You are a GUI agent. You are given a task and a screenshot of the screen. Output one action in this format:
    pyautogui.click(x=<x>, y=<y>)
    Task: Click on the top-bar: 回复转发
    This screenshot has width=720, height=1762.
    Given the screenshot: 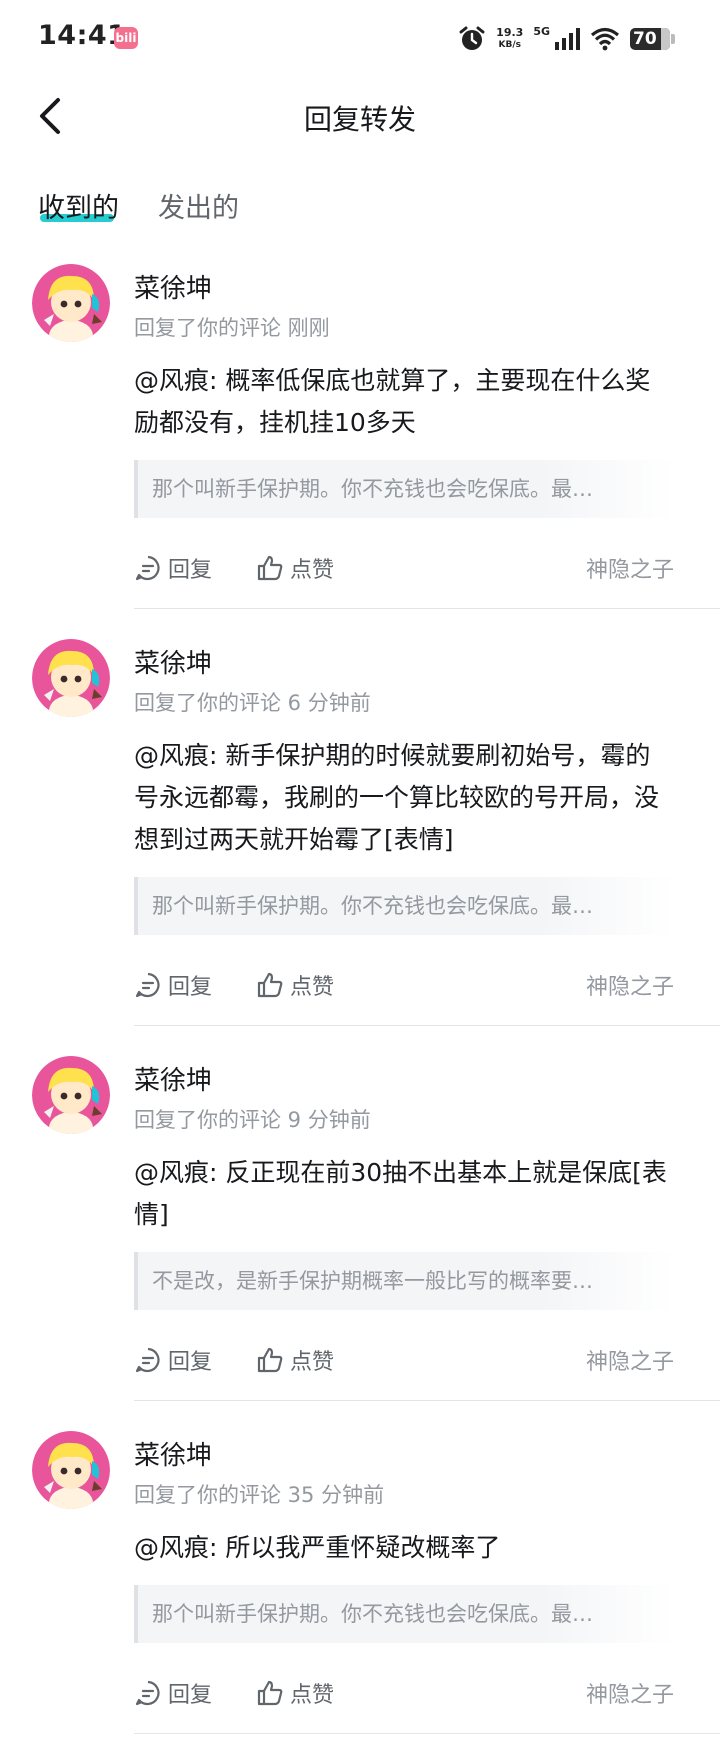 What is the action you would take?
    pyautogui.click(x=360, y=118)
    